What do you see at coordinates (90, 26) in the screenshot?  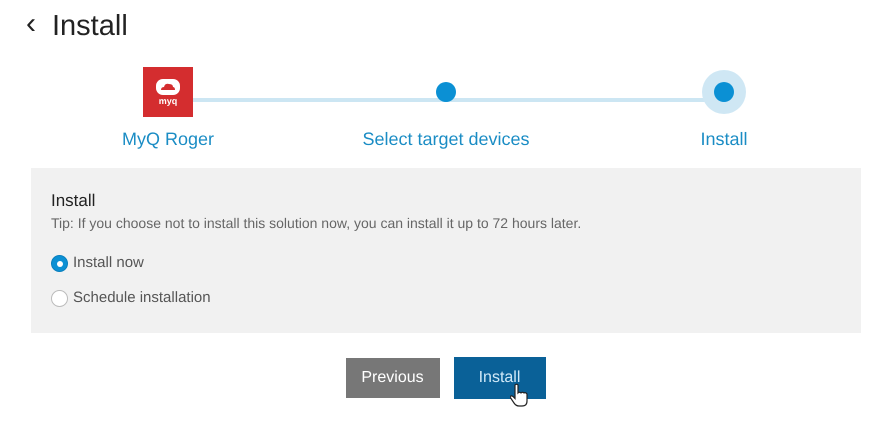 I see `page-title: Install` at bounding box center [90, 26].